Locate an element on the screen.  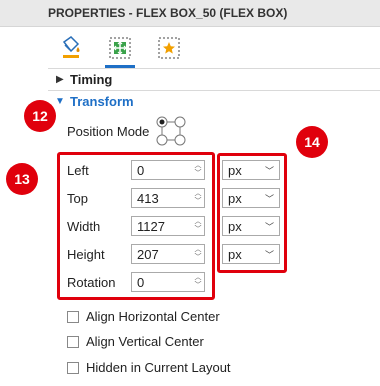
move-icon is located at coordinates (120, 48).